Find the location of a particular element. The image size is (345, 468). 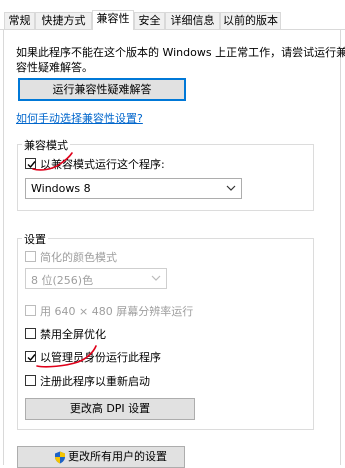

color-depth-value: 8 位(256)色 is located at coordinates (62, 280).